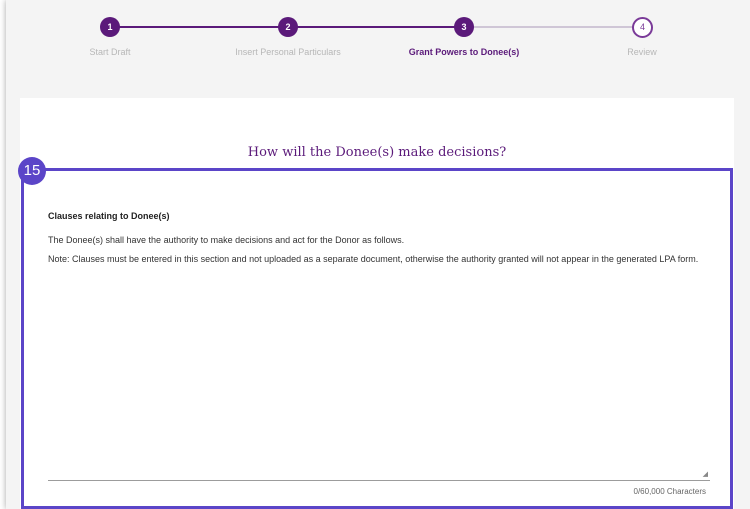 The height and width of the screenshot is (509, 750). Describe the element at coordinates (110, 52) in the screenshot. I see `step-1-label: Start Draft` at that location.